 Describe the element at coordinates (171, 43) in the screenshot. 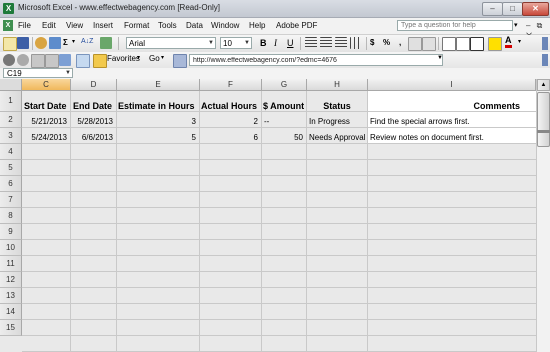

I see `font-name-select: Arial ▼` at that location.